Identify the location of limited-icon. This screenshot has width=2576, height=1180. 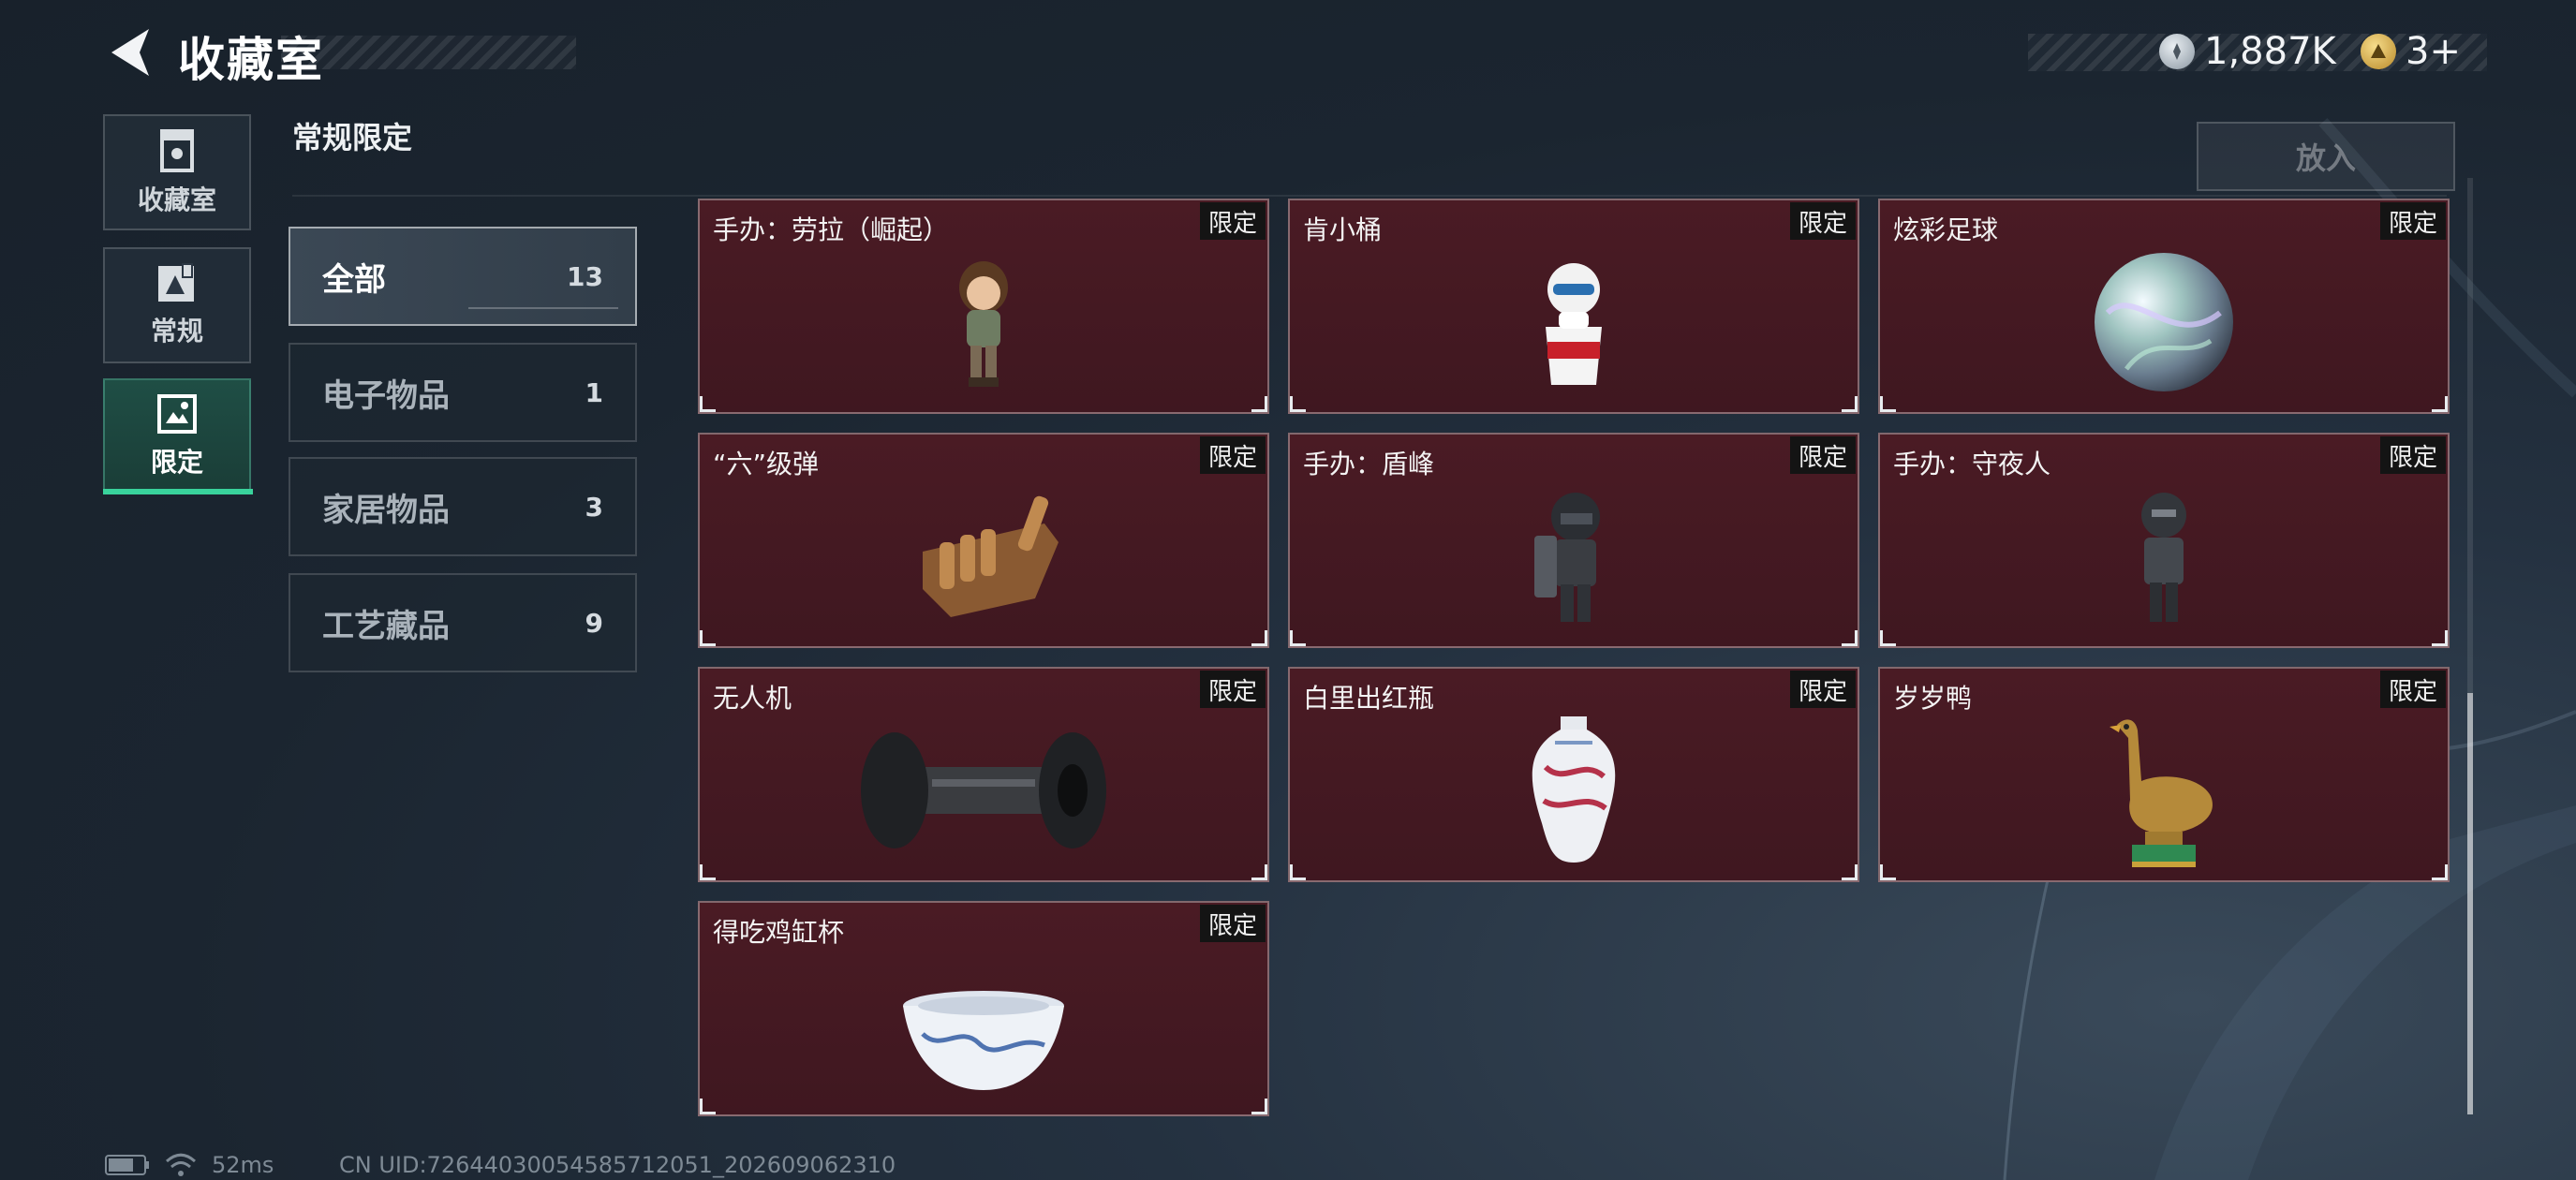
(177, 414).